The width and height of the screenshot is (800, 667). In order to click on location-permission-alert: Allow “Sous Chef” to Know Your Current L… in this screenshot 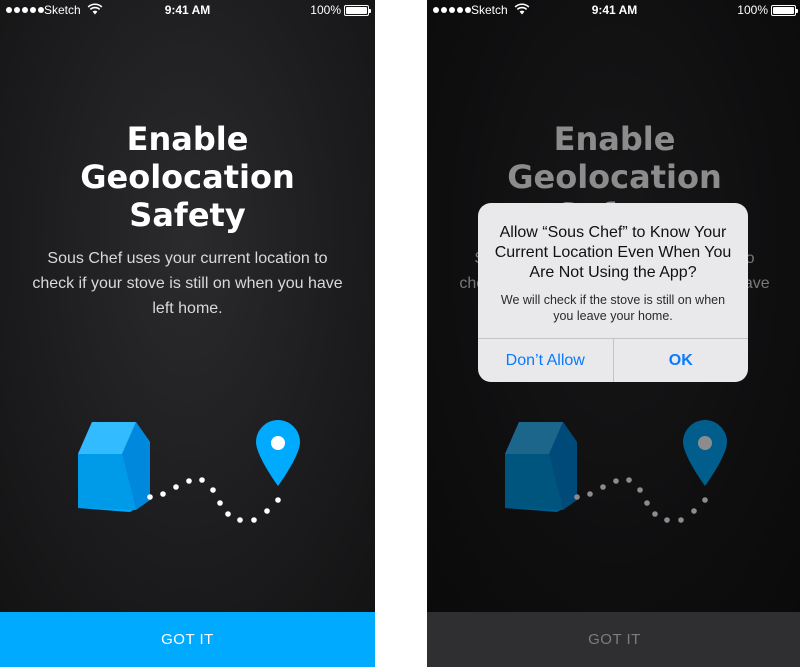, I will do `click(613, 292)`.